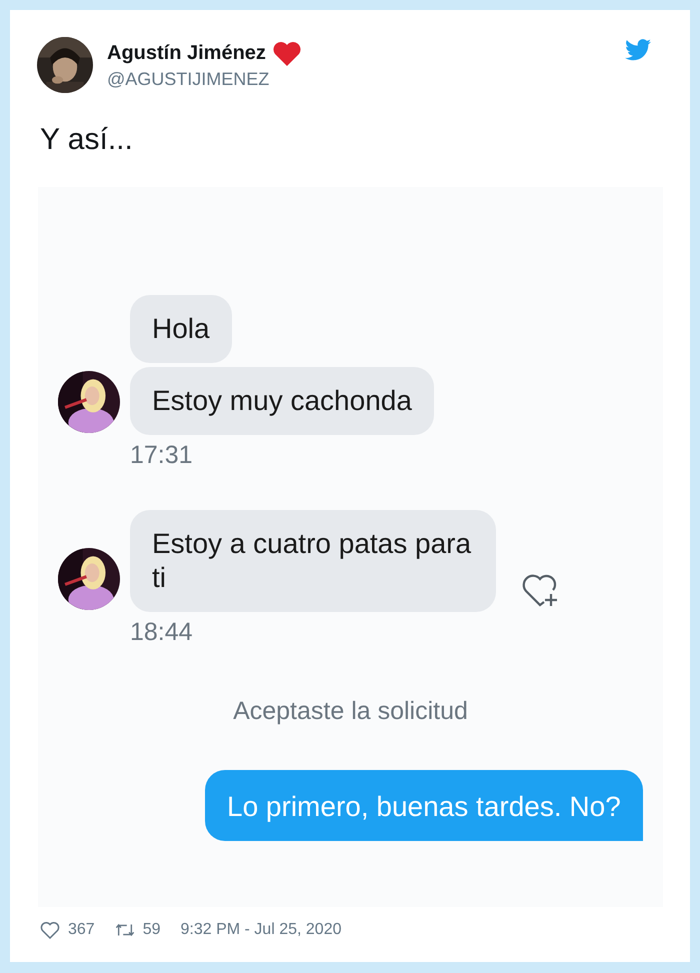  I want to click on timestamp: 9:32 PM - Jul 25, 2020, so click(261, 930).